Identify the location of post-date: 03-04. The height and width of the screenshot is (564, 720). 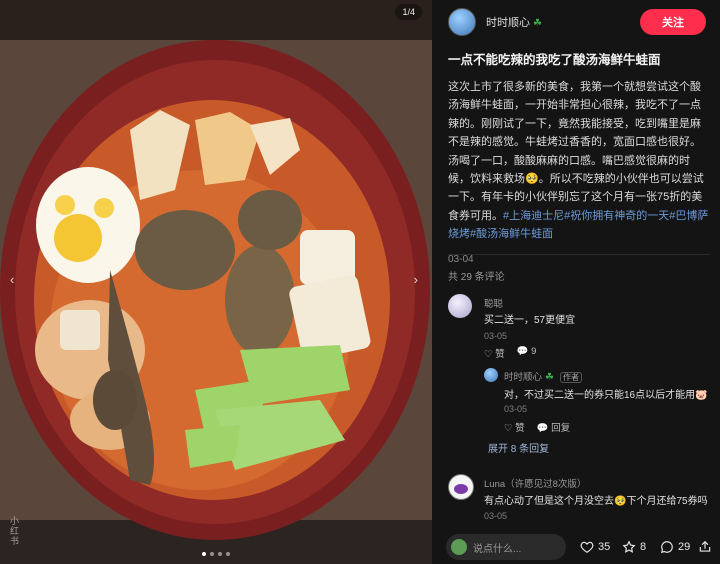
(461, 259).